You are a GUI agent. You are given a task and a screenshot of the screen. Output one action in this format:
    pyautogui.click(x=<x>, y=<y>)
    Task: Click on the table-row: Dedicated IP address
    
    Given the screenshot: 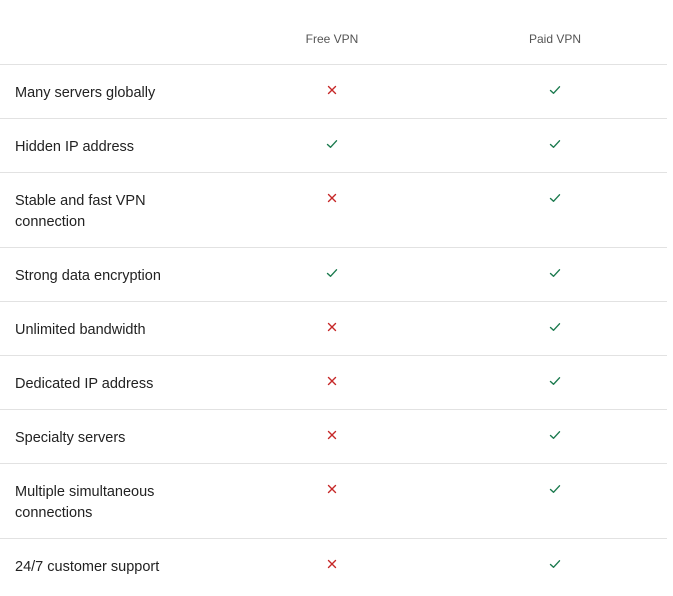 What is the action you would take?
    pyautogui.click(x=333, y=383)
    